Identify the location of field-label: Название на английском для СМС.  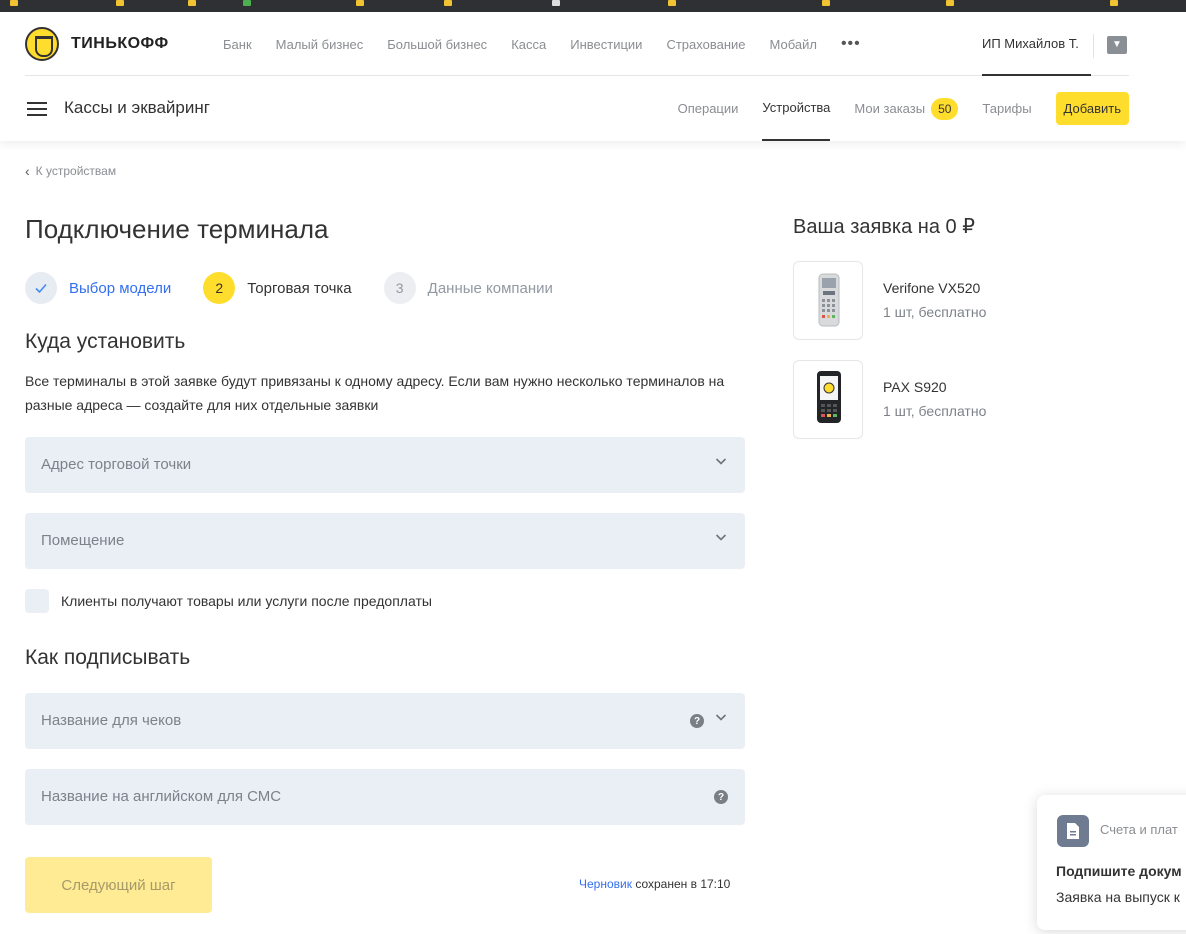
(161, 796).